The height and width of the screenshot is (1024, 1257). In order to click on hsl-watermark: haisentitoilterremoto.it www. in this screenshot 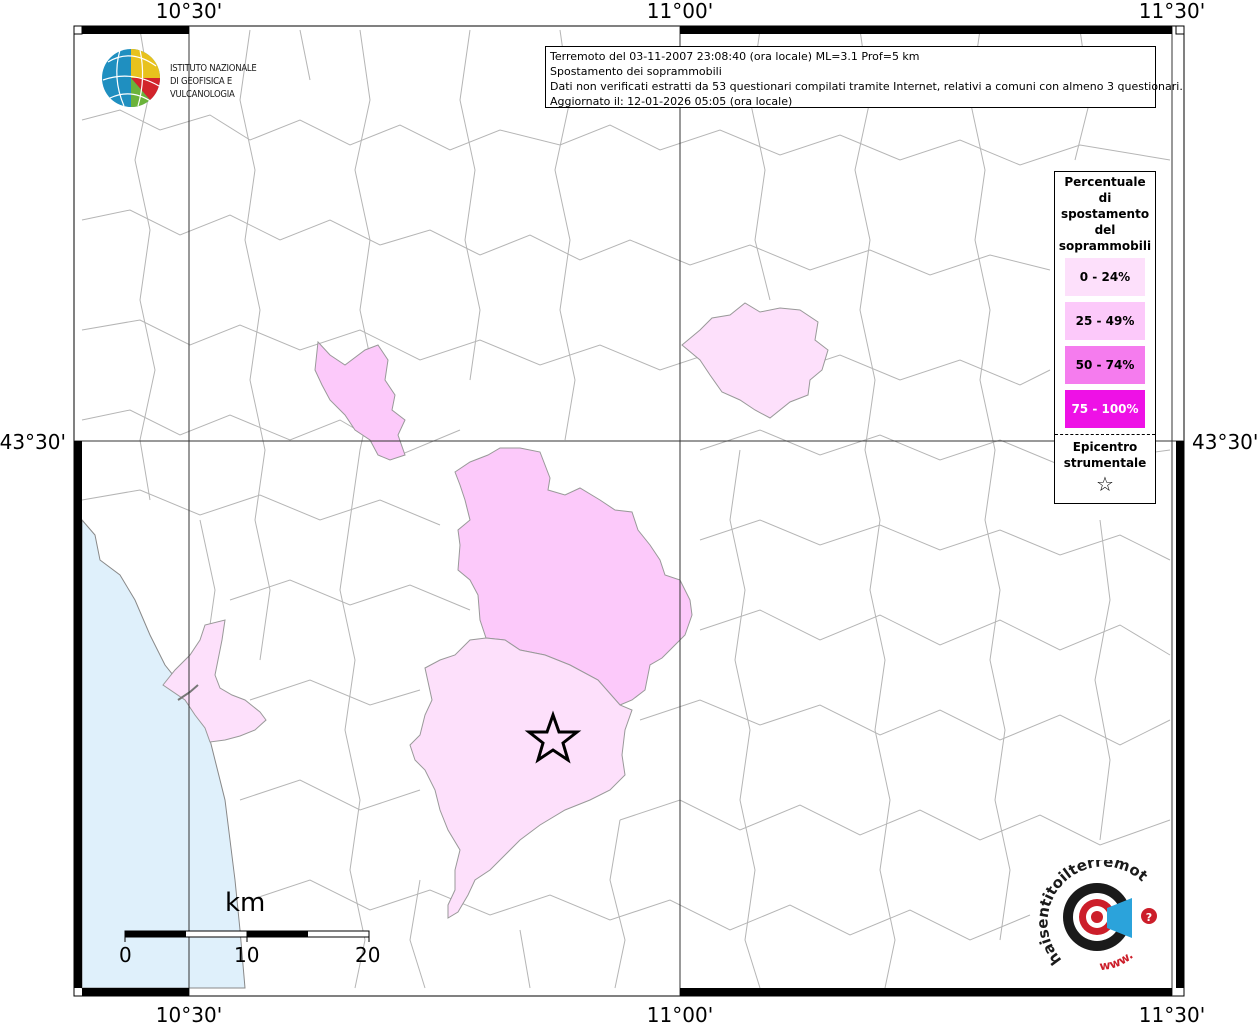, I will do `click(1092, 916)`.